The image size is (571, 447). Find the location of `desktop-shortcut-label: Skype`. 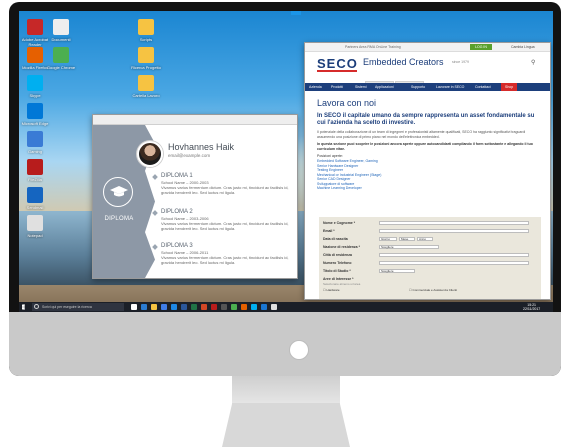

desktop-shortcut-label: Skype is located at coordinates (35, 95).